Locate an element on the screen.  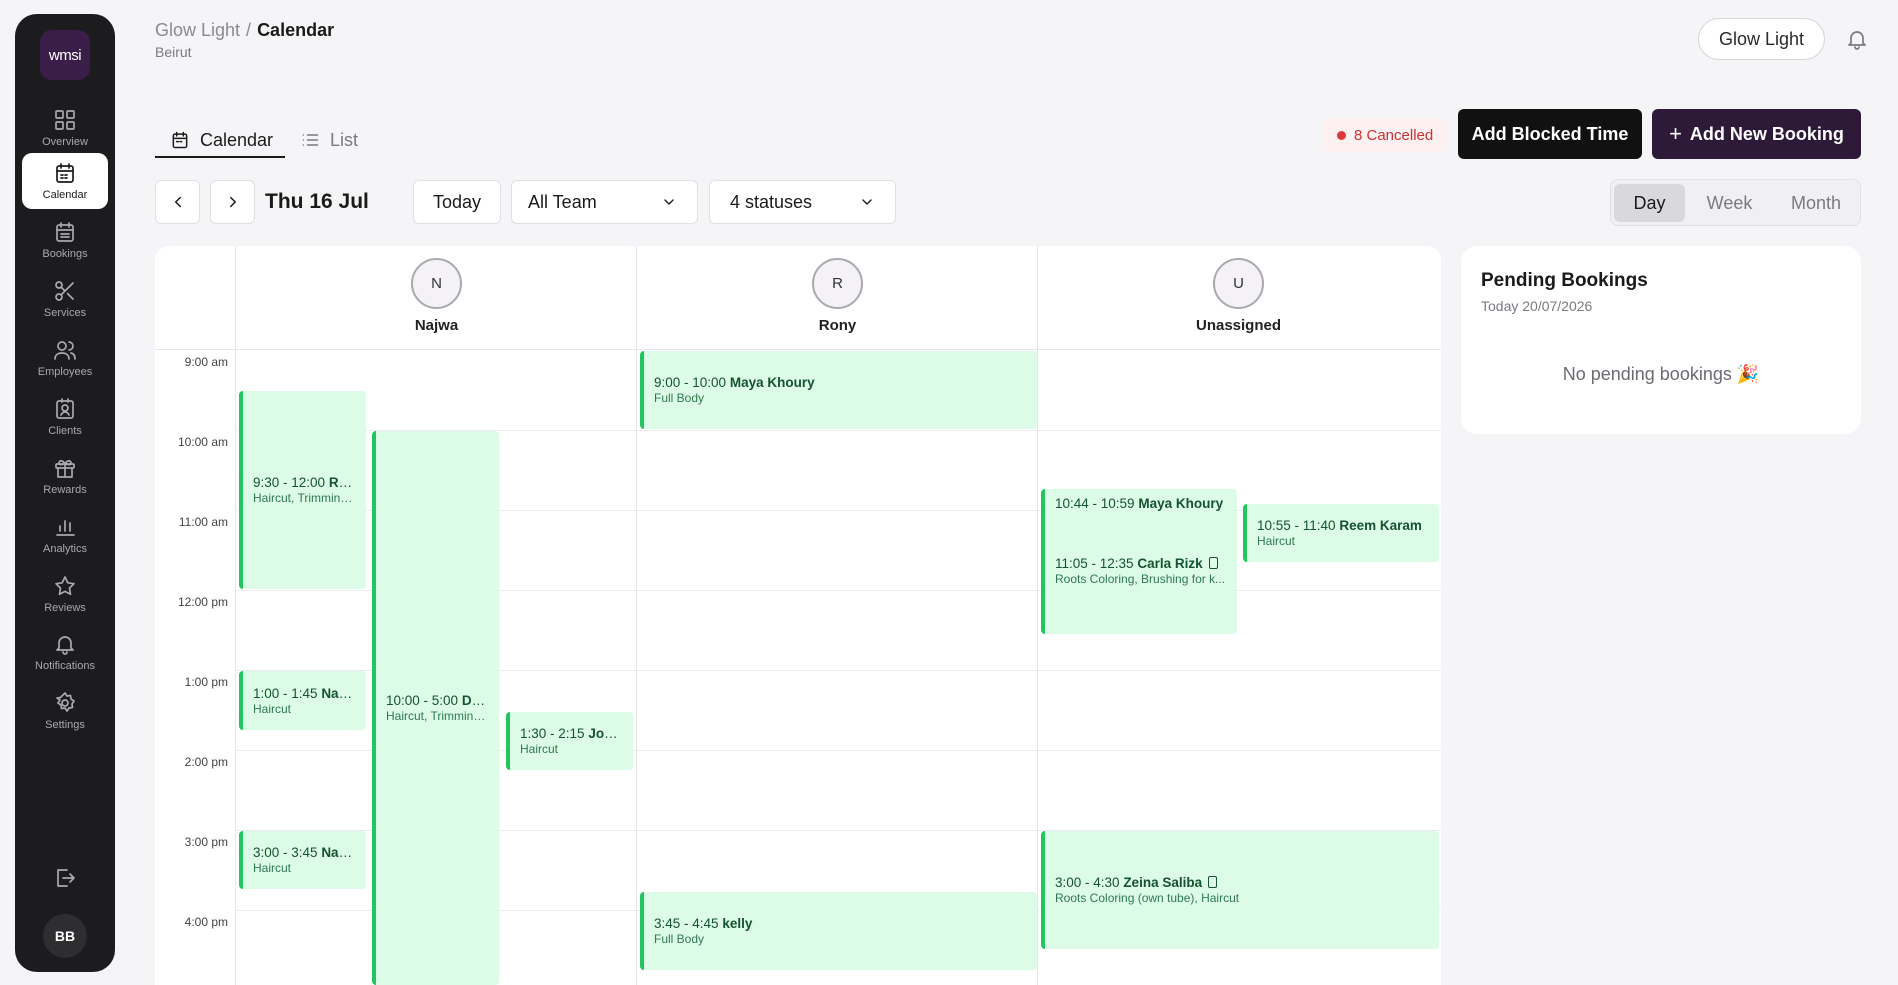
app-logo: wmsi is located at coordinates (65, 55).